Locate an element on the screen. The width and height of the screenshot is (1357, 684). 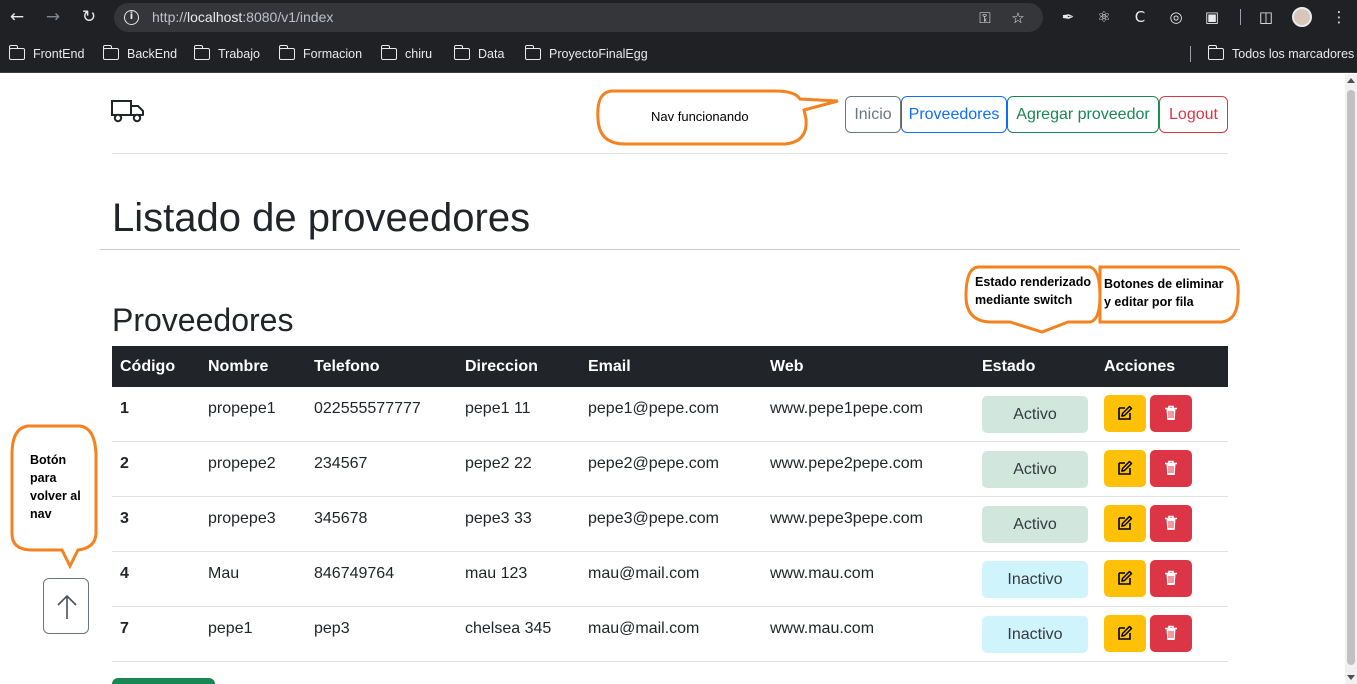
cell-web: www.pepe2pepe.com is located at coordinates (846, 463).